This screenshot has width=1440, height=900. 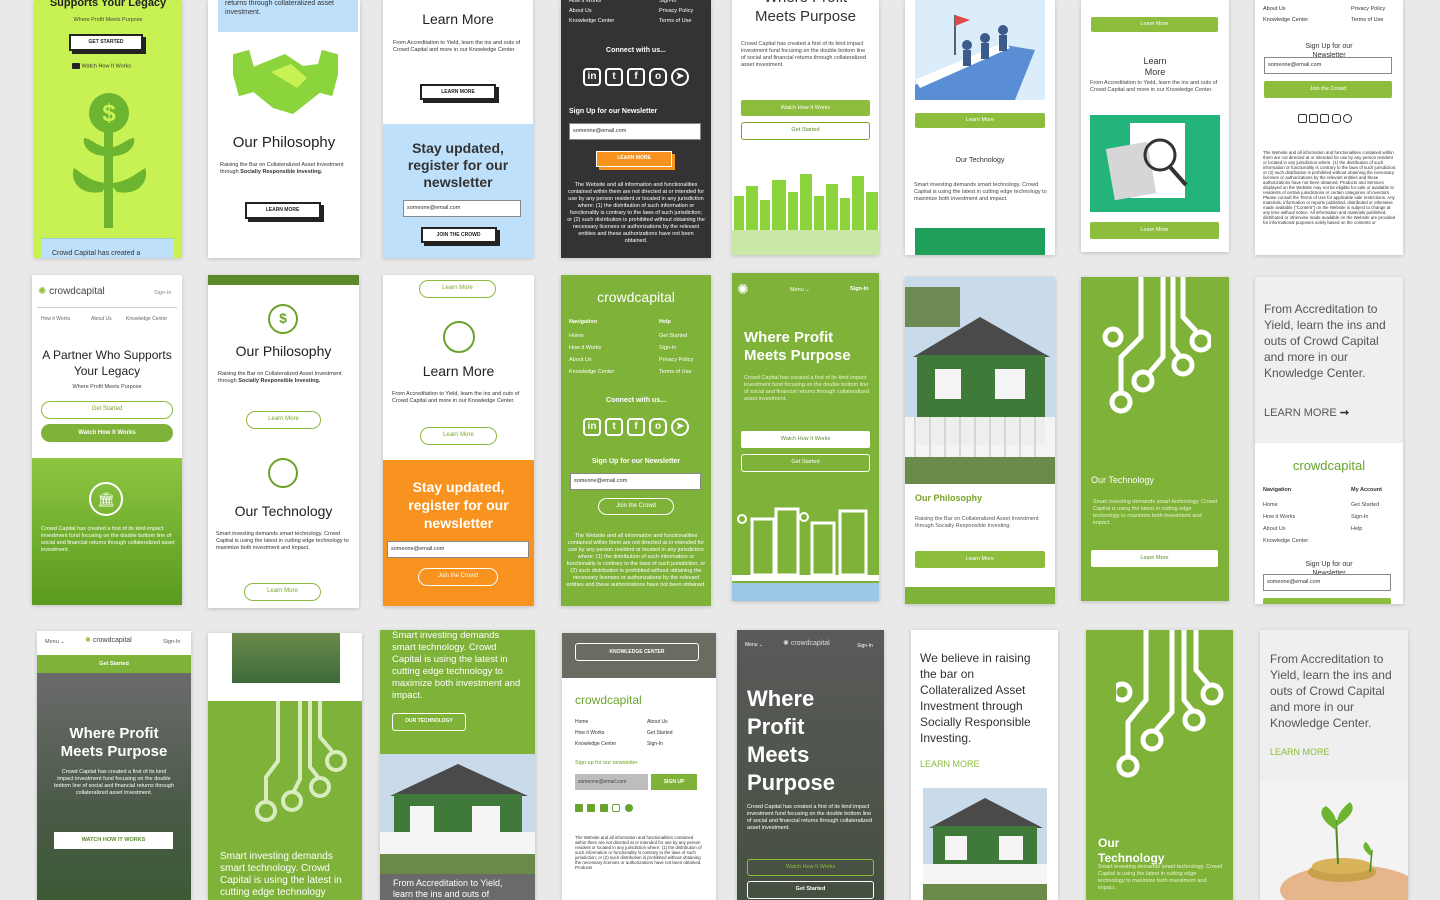 I want to click on footer-get-started: Get Started, so click(x=660, y=733).